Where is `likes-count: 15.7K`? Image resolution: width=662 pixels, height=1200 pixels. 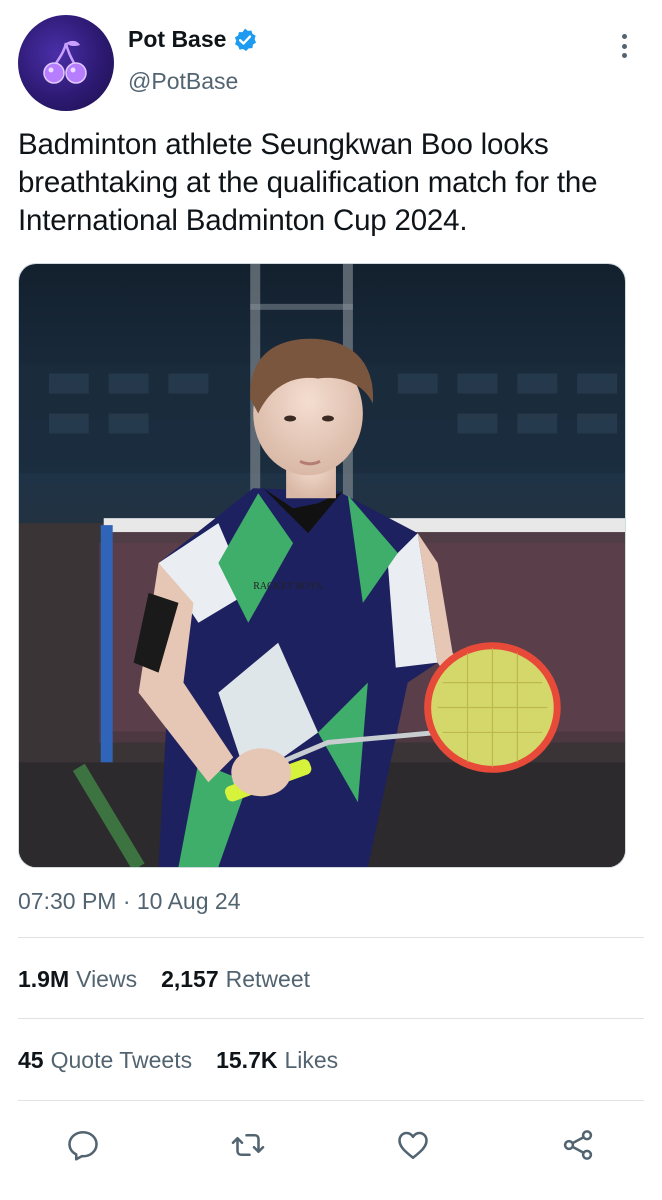
likes-count: 15.7K is located at coordinates (247, 1060).